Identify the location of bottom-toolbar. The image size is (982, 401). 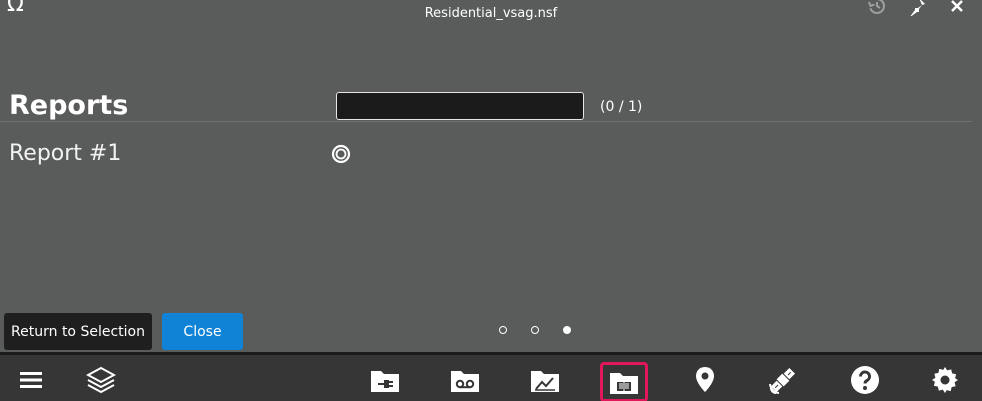
(491, 376).